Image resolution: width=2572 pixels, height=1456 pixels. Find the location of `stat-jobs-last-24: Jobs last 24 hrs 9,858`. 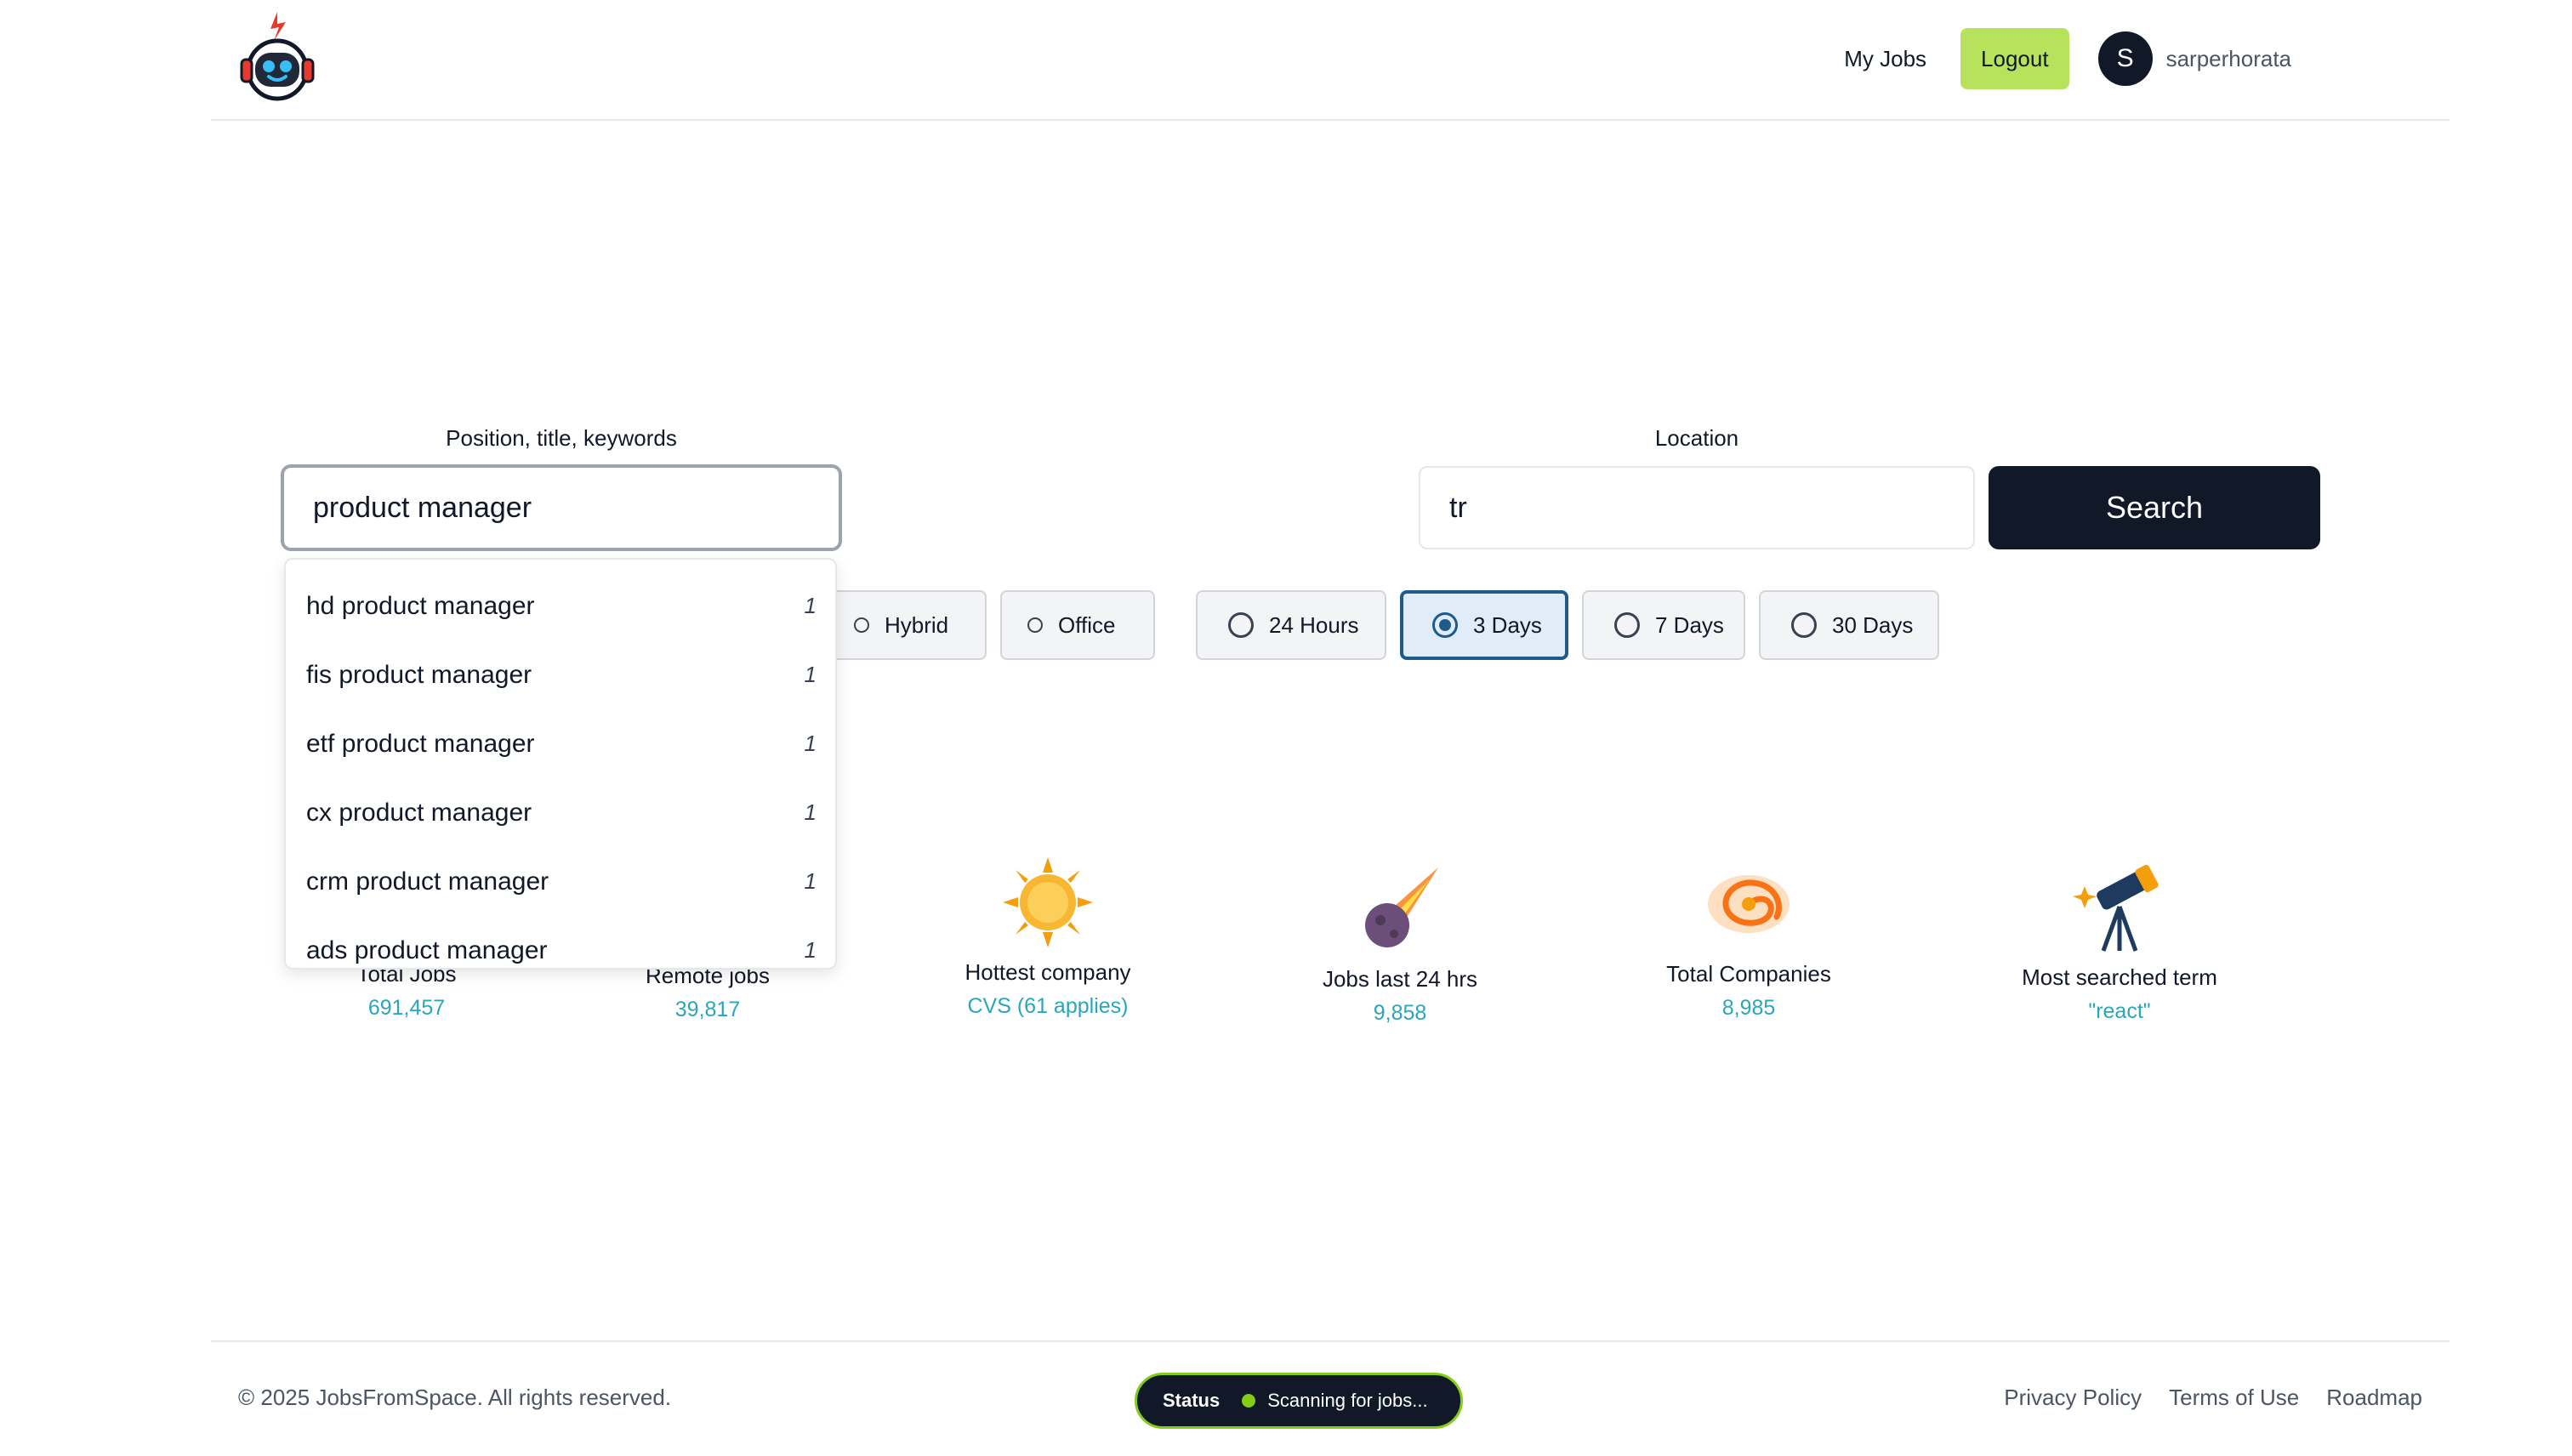

stat-jobs-last-24: Jobs last 24 hrs 9,858 is located at coordinates (1400, 944).